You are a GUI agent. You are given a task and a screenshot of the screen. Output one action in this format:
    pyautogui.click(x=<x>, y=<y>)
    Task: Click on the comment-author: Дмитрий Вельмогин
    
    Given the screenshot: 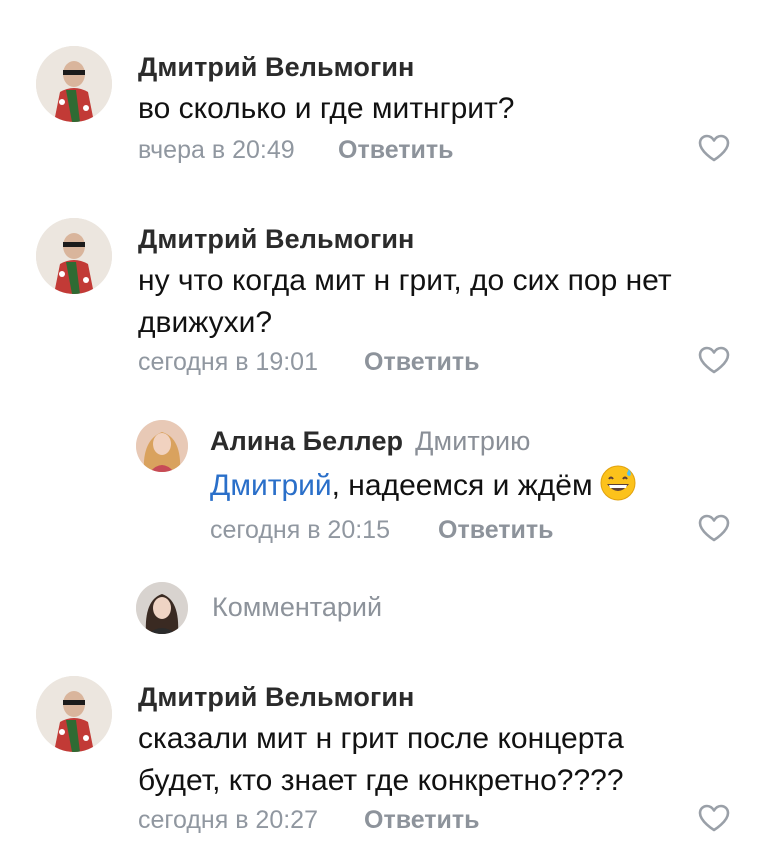 What is the action you would take?
    pyautogui.click(x=276, y=697)
    